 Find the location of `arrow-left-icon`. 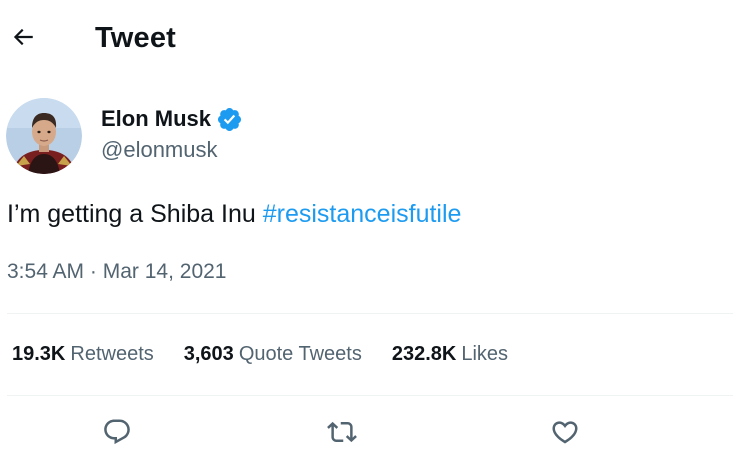

arrow-left-icon is located at coordinates (23, 37).